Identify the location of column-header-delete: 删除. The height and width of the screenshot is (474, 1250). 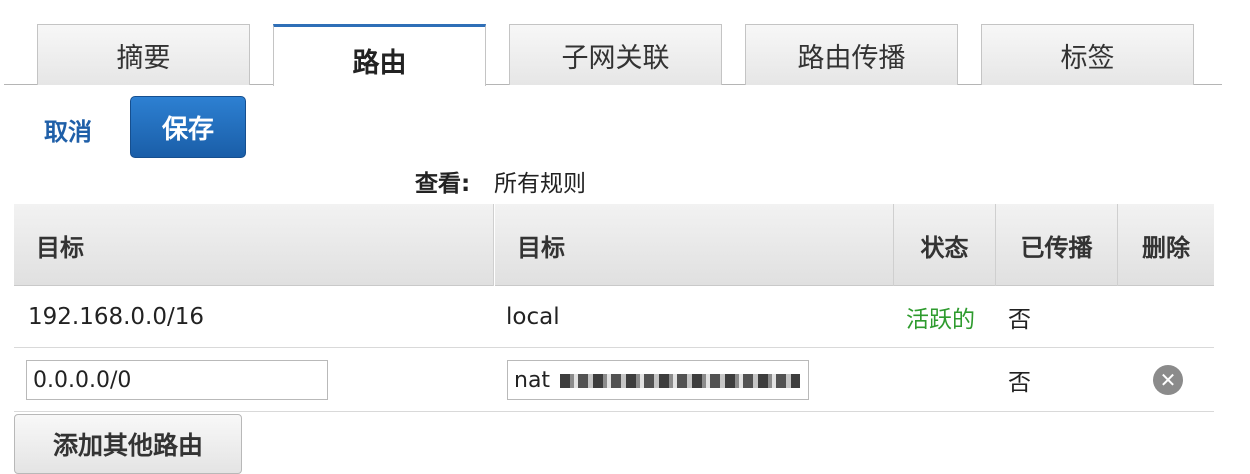
(1166, 247).